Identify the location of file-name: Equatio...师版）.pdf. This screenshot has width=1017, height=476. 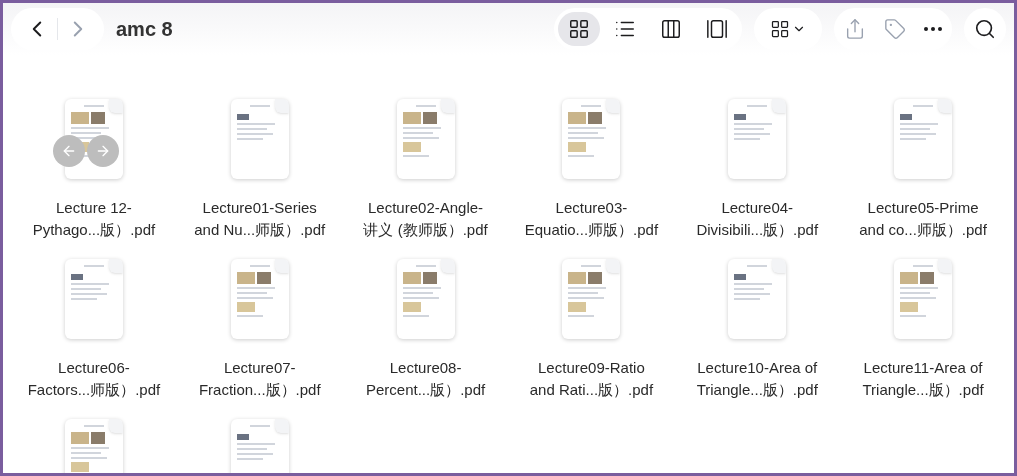
(591, 230).